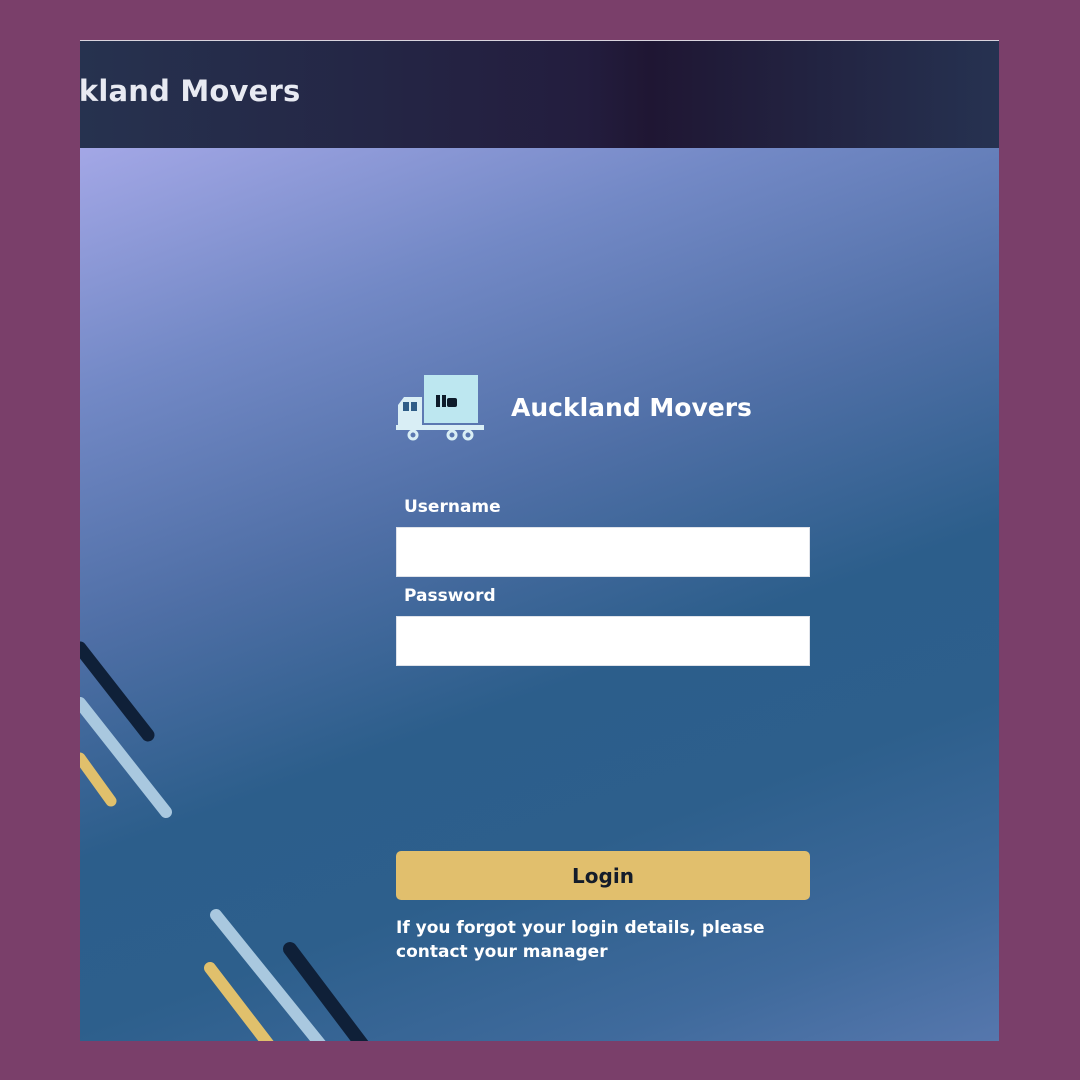  Describe the element at coordinates (190, 91) in the screenshot. I see `app-title: Auckland Movers` at that location.